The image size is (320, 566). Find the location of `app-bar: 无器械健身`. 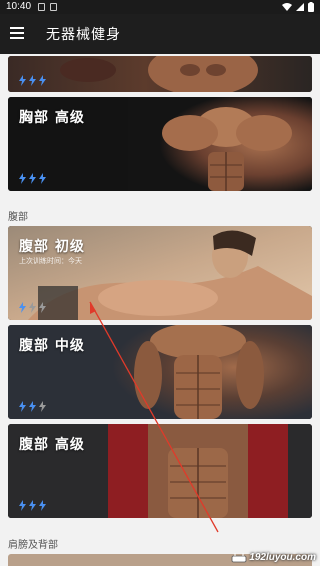

app-bar: 无器械健身 is located at coordinates (160, 34).